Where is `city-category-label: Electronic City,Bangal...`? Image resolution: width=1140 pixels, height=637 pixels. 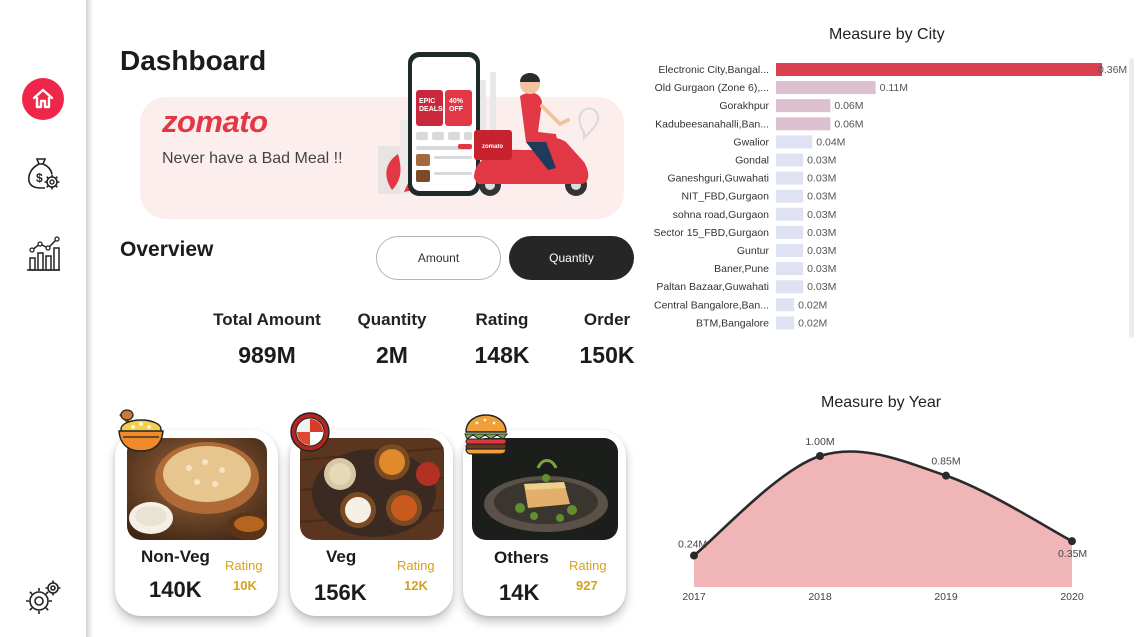
city-category-label: Electronic City,Bangal... is located at coordinates (713, 70).